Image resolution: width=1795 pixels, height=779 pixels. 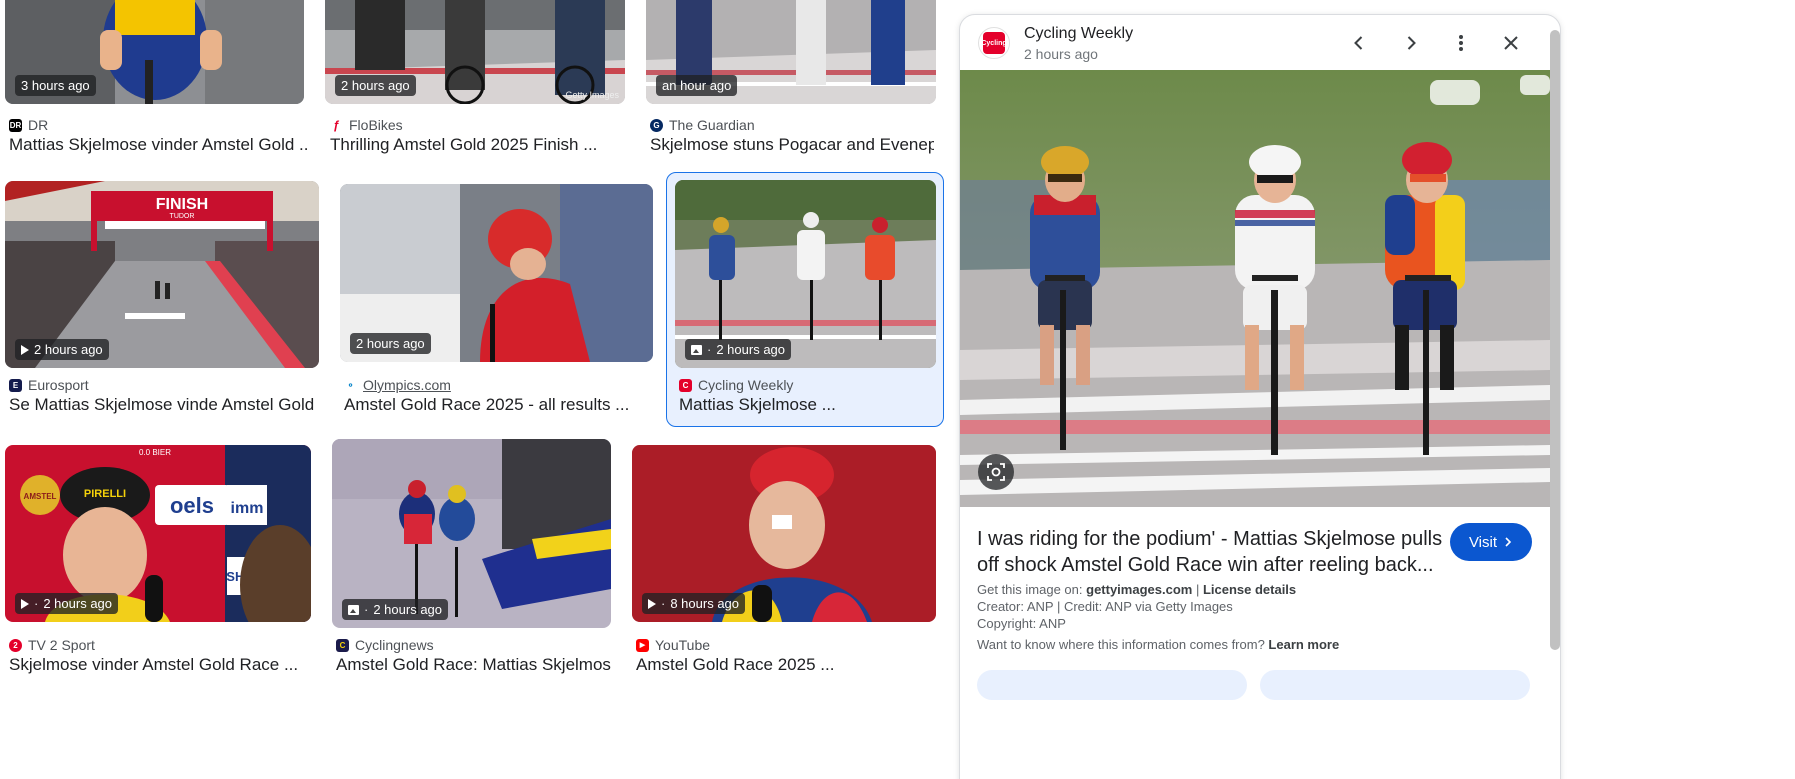 I want to click on learn-more-link: Learn more, so click(x=1303, y=644).